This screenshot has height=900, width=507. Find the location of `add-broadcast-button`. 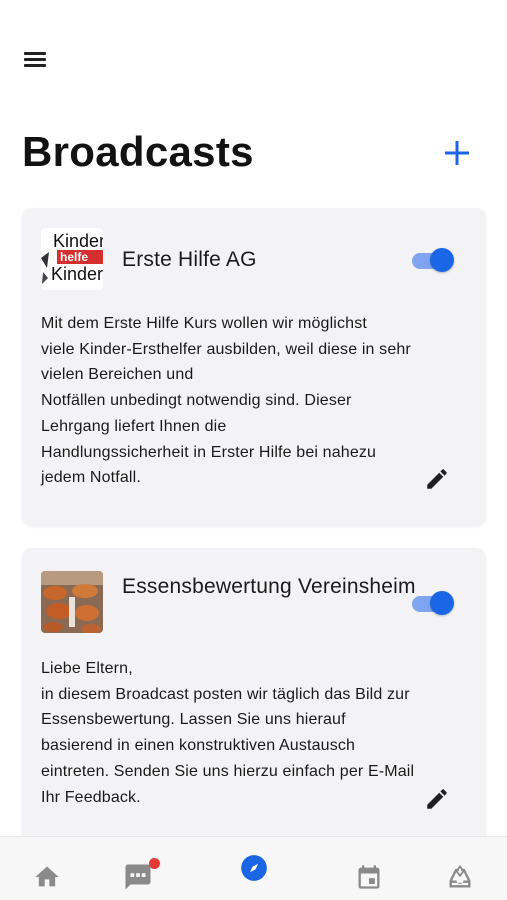

add-broadcast-button is located at coordinates (457, 153).